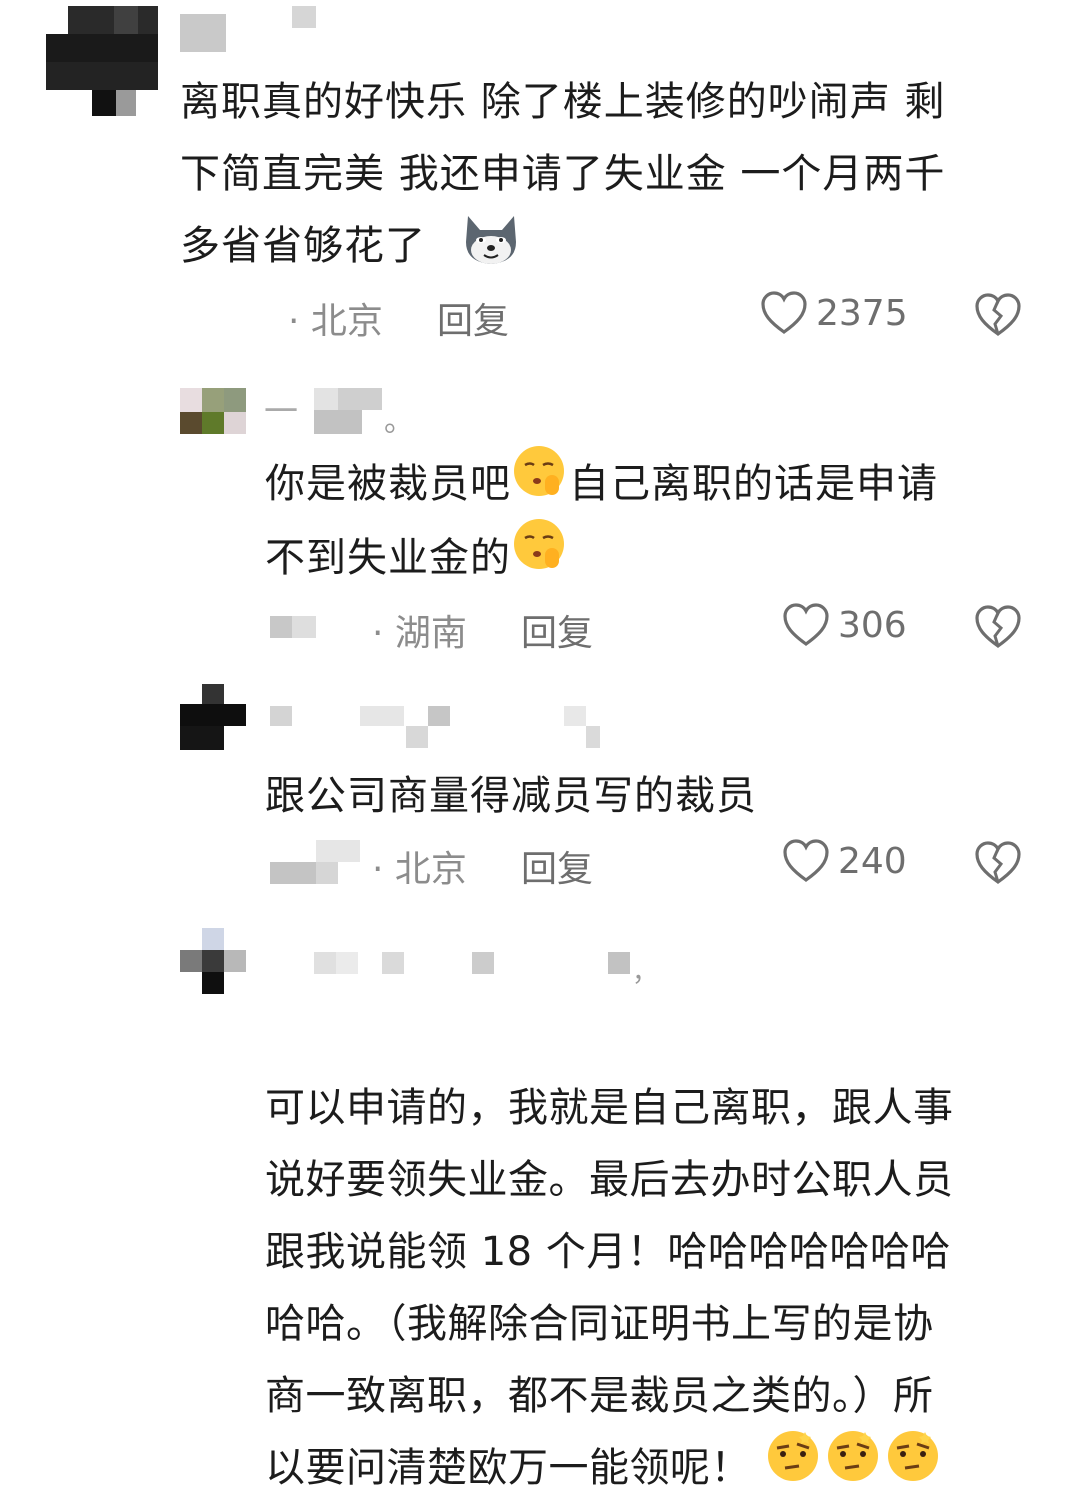  I want to click on like-button: 306, so click(844, 625).